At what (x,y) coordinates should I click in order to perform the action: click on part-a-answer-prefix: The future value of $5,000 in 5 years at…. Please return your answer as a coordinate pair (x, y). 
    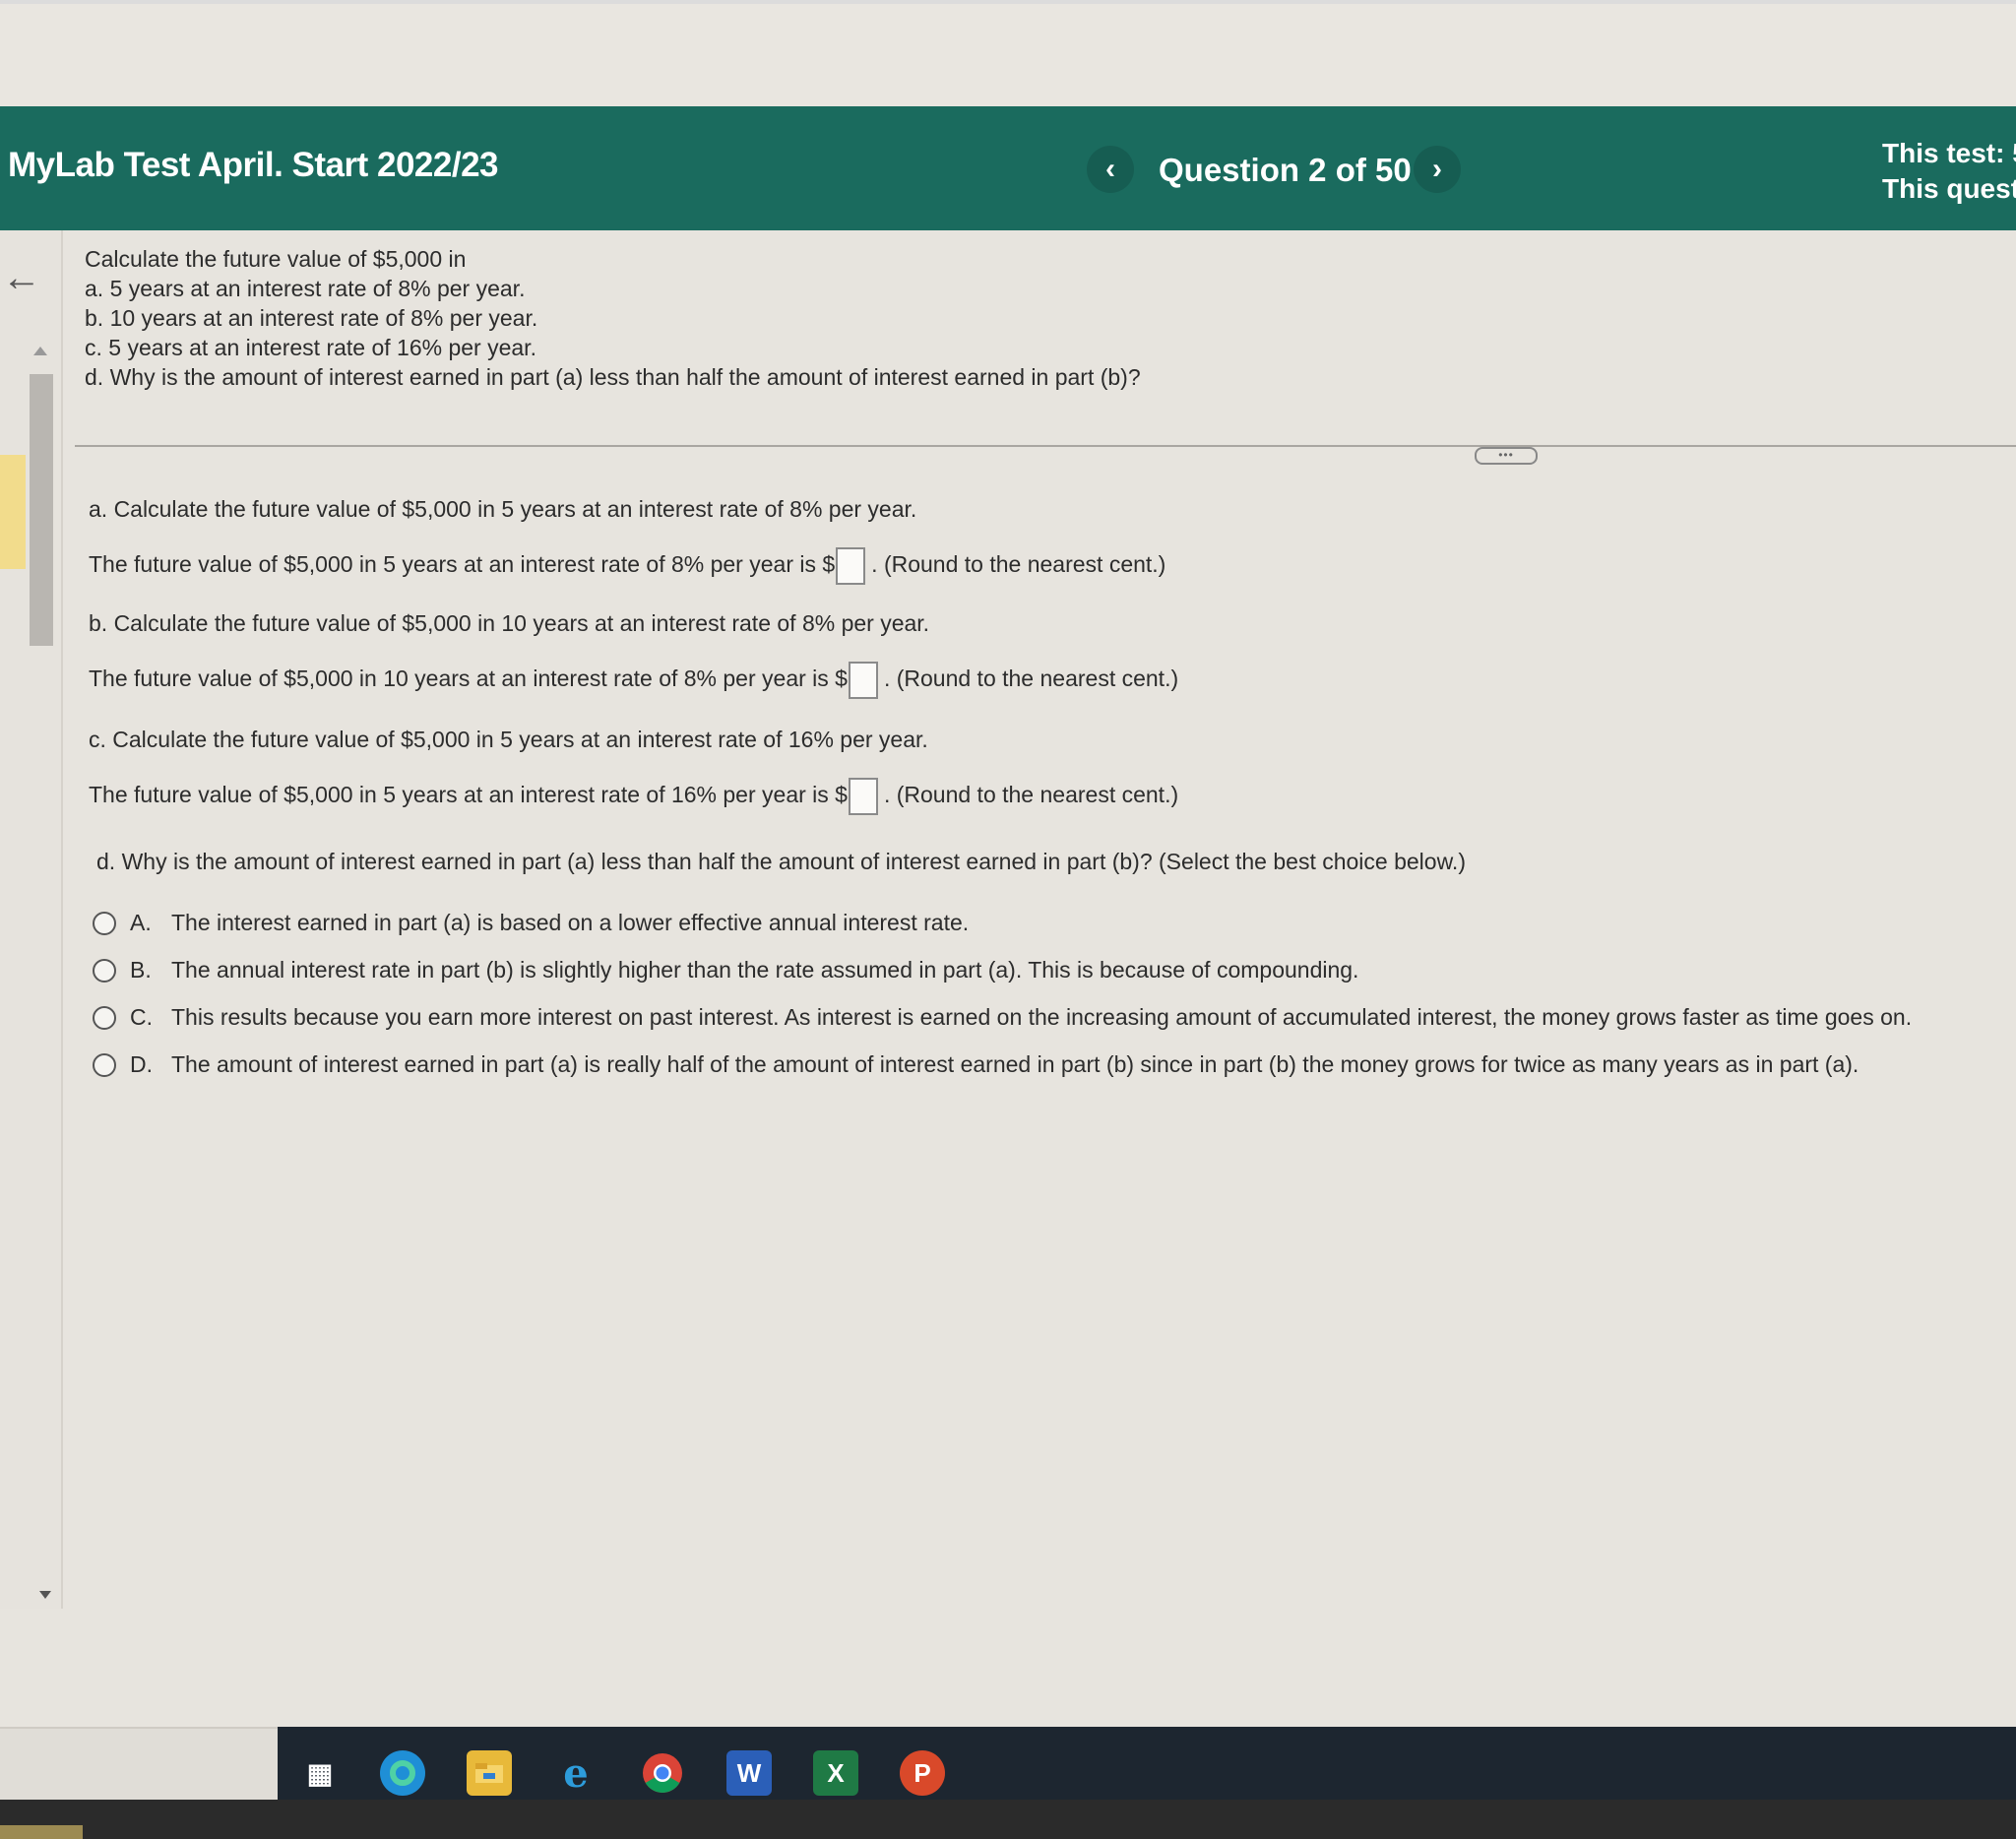
    Looking at the image, I should click on (462, 564).